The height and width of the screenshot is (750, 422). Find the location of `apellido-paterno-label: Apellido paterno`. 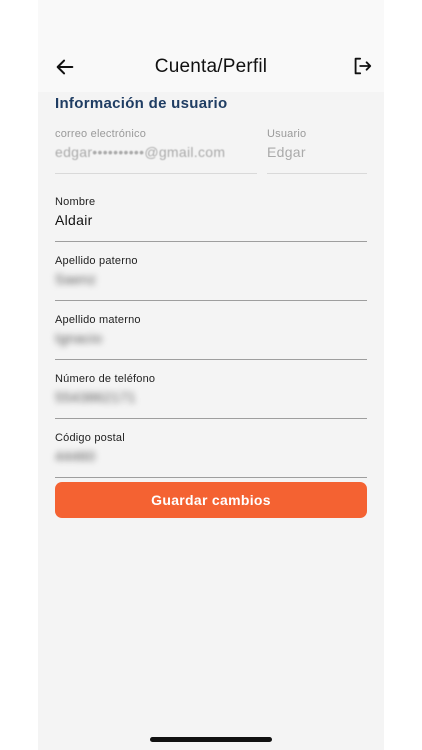

apellido-paterno-label: Apellido paterno is located at coordinates (96, 261).